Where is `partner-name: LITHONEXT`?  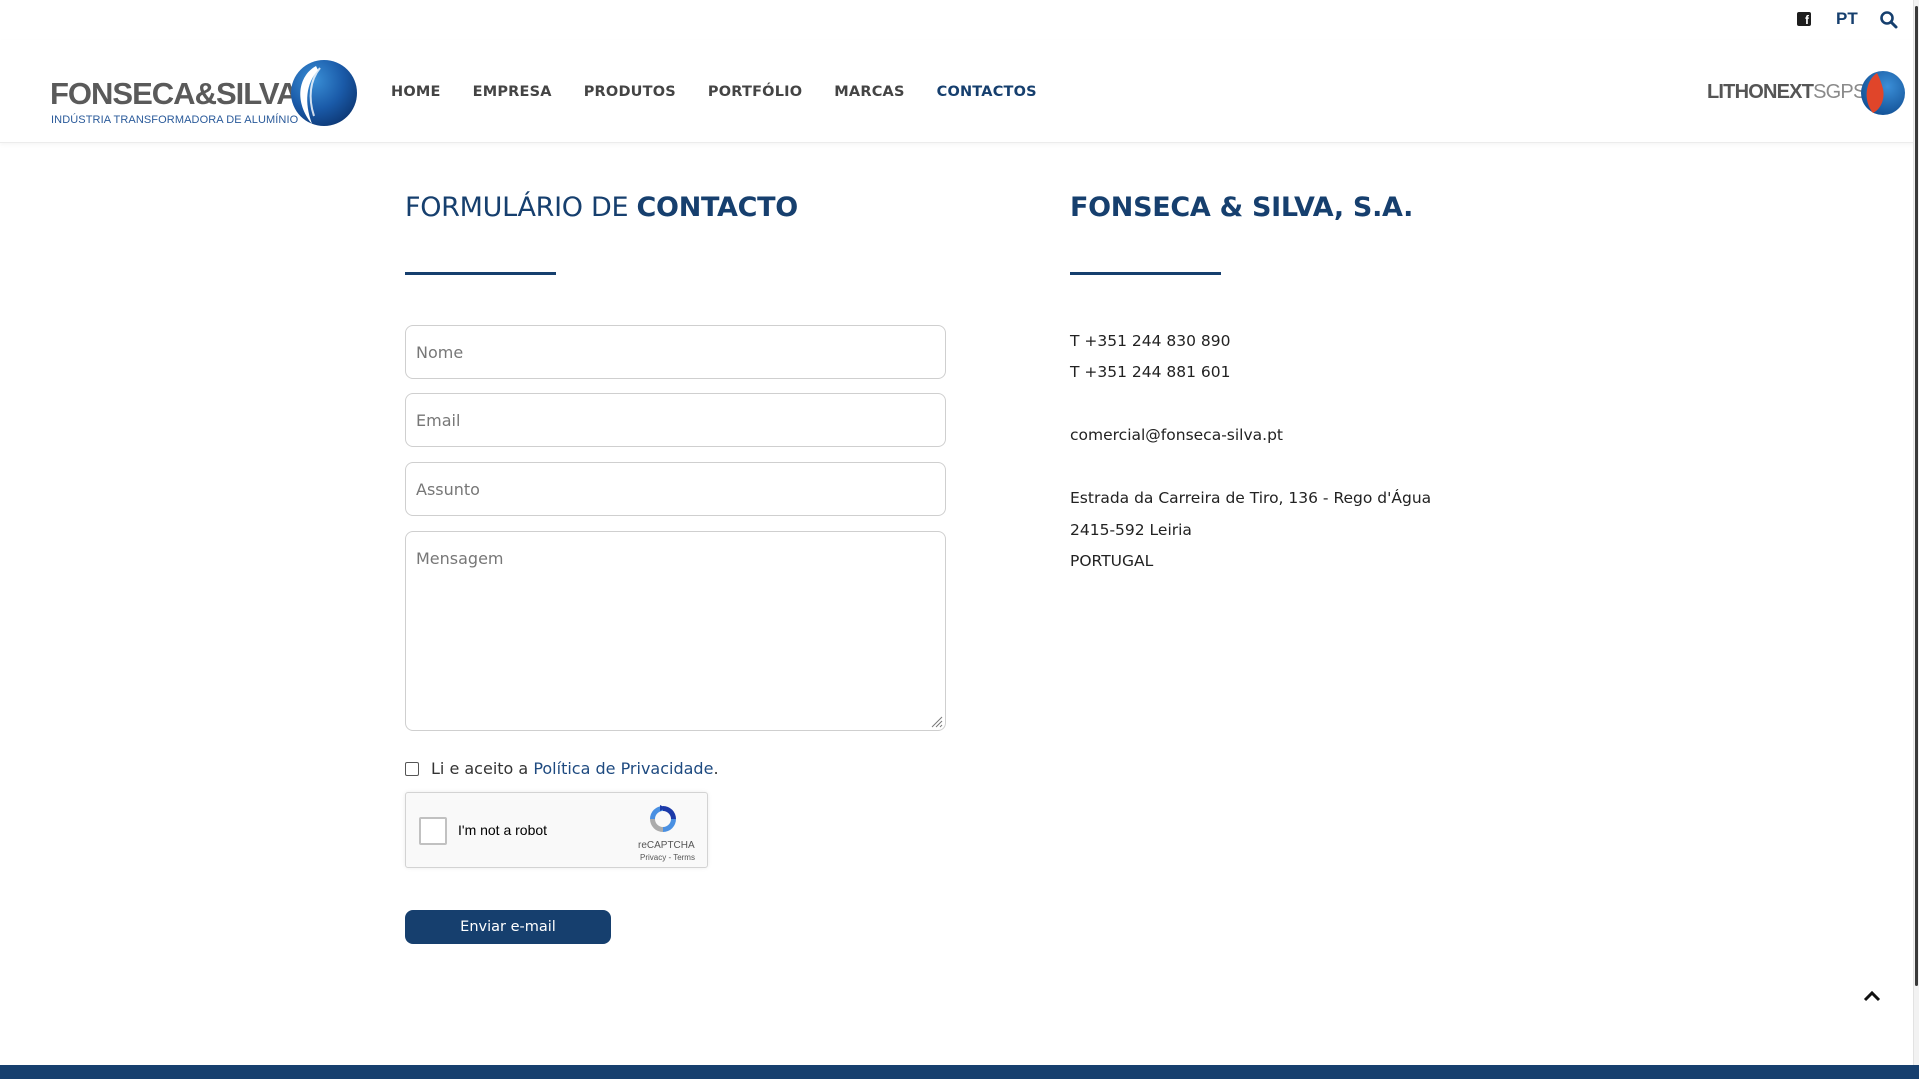 partner-name: LITHONEXT is located at coordinates (1760, 92).